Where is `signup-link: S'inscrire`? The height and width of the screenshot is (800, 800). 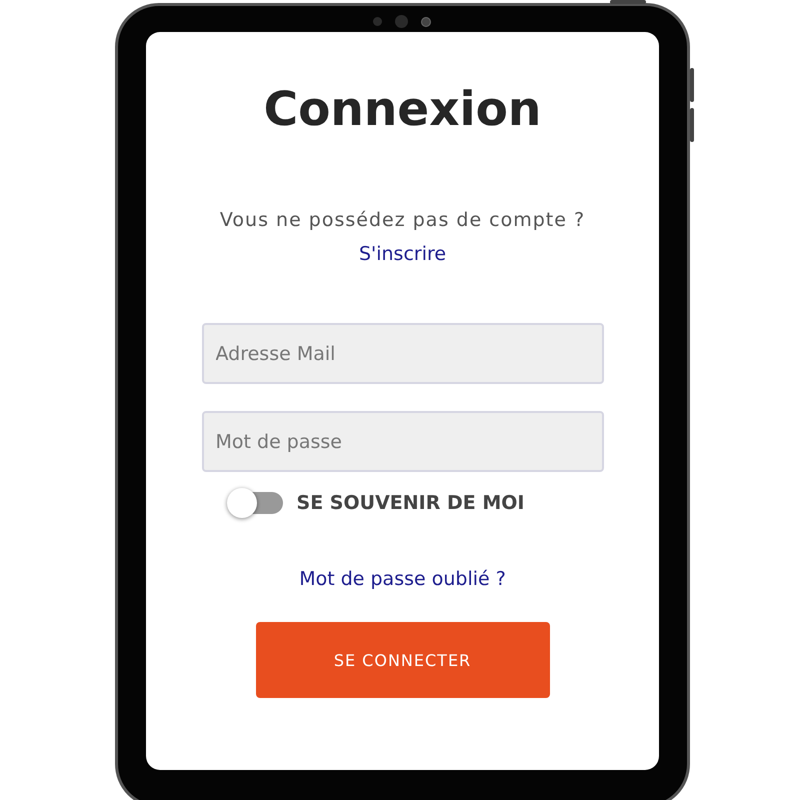
signup-link: S'inscrire is located at coordinates (402, 254).